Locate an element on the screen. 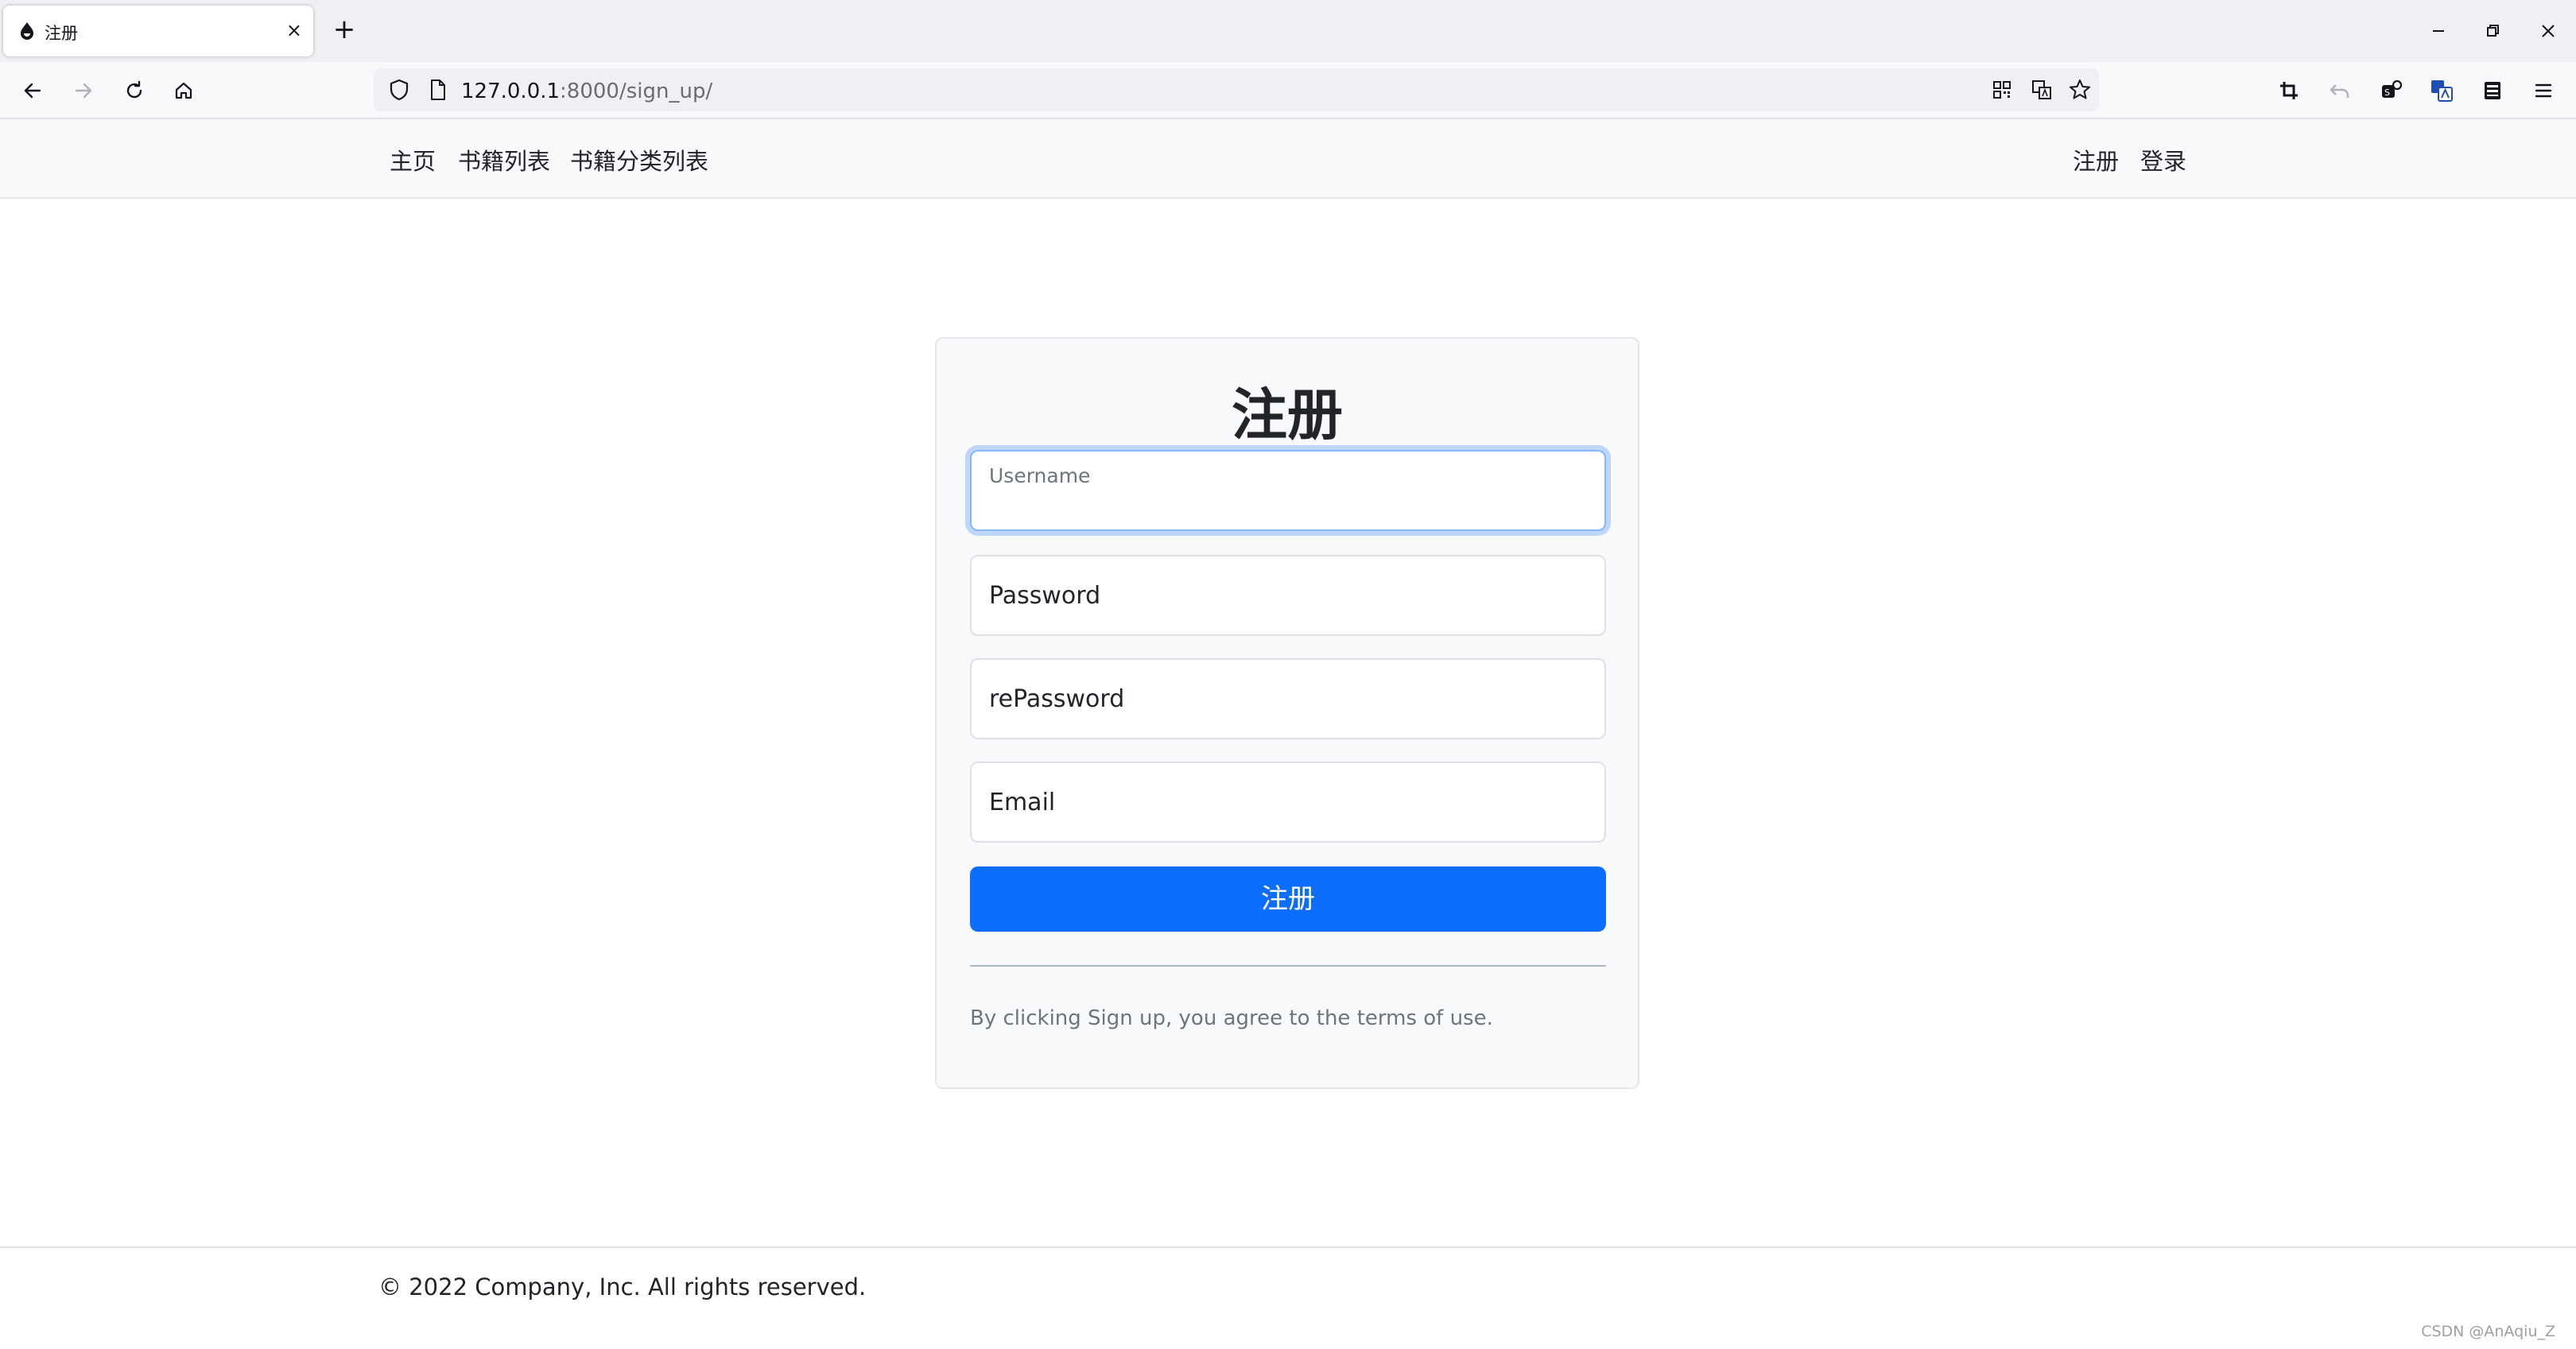 This screenshot has height=1349, width=2576. tab-title: 注册 is located at coordinates (62, 33).